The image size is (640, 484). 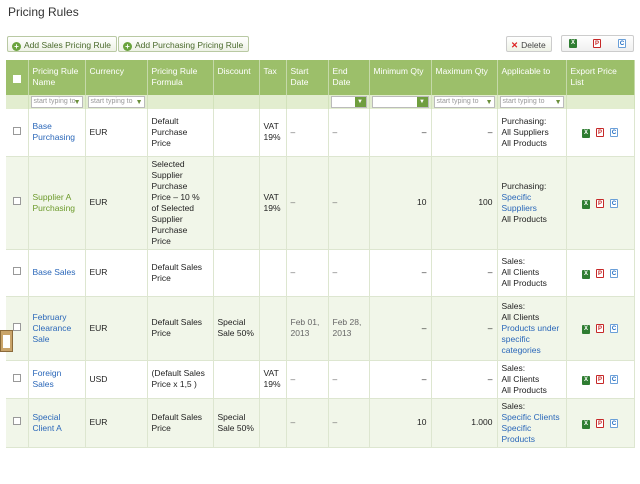 What do you see at coordinates (515, 45) in the screenshot?
I see `delete-icon: ✕` at bounding box center [515, 45].